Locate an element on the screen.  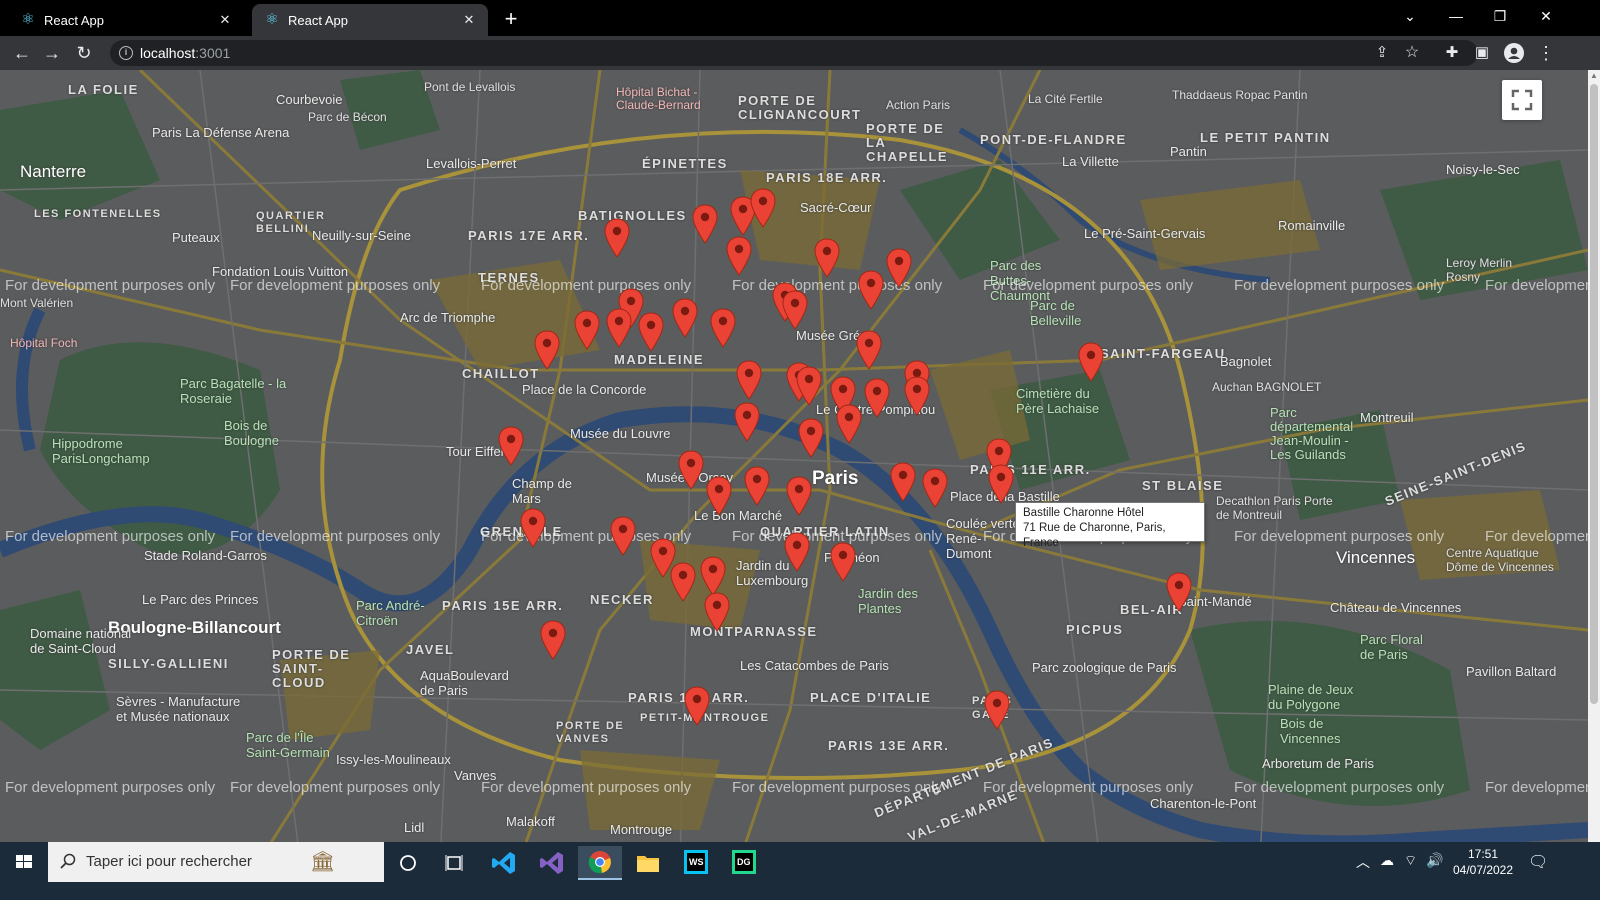
minimize-button: — is located at coordinates (1456, 16).